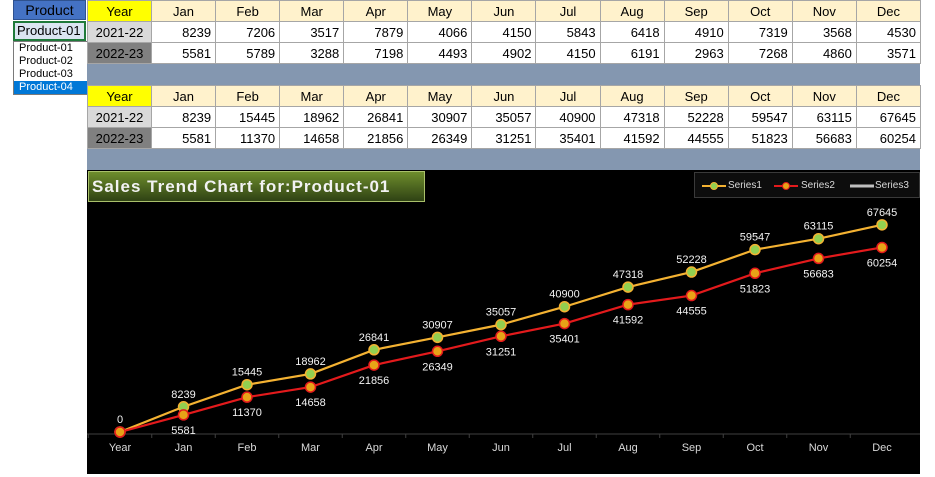  What do you see at coordinates (824, 117) in the screenshot?
I see `table-cell: 63115` at bounding box center [824, 117].